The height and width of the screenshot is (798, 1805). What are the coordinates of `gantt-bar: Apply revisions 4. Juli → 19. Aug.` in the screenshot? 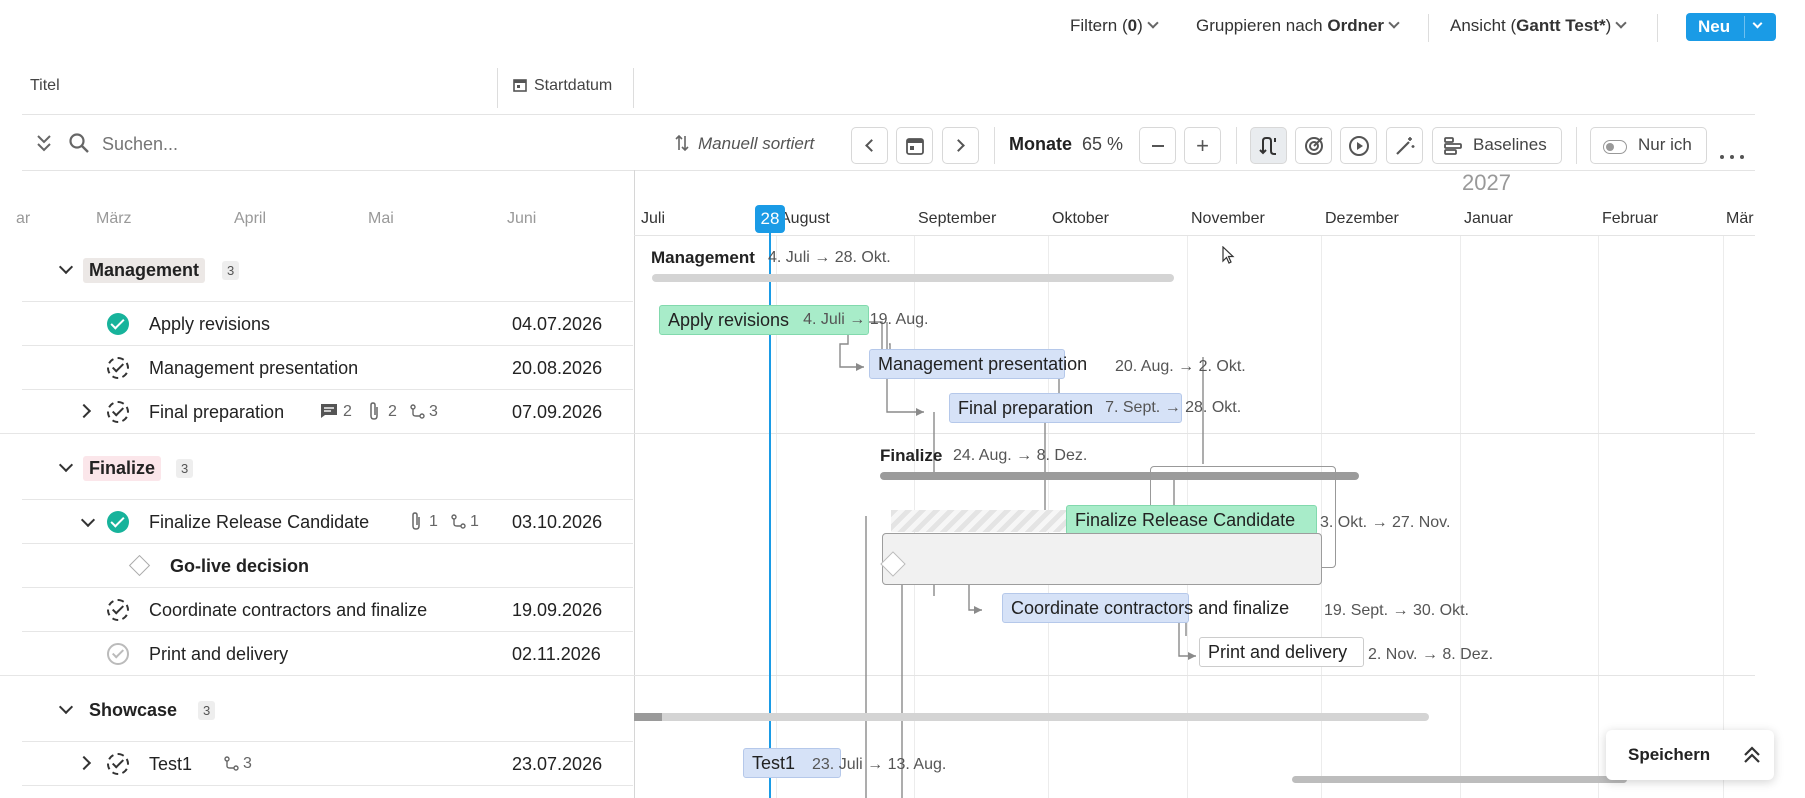 It's located at (793, 320).